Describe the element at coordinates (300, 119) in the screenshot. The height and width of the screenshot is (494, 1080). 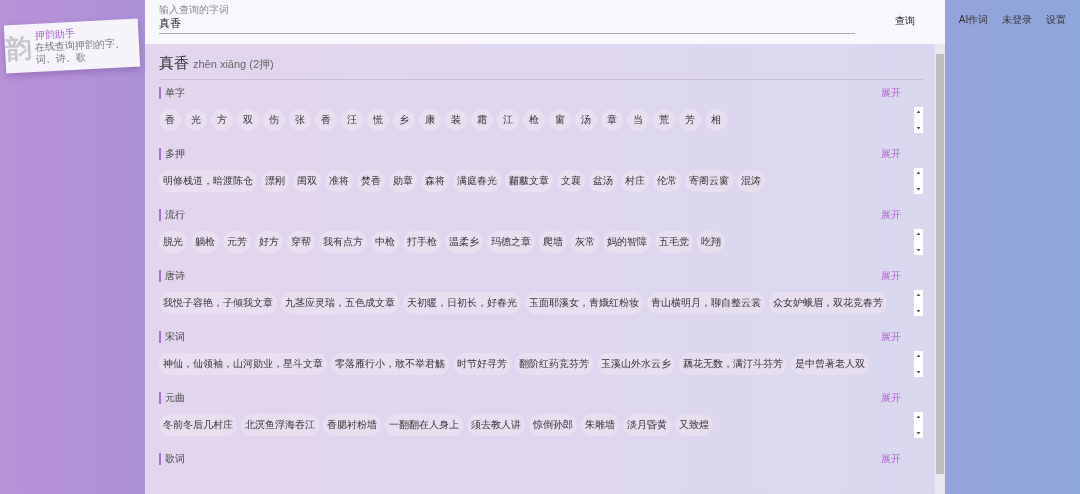
I see `rhyme-chip: 张` at that location.